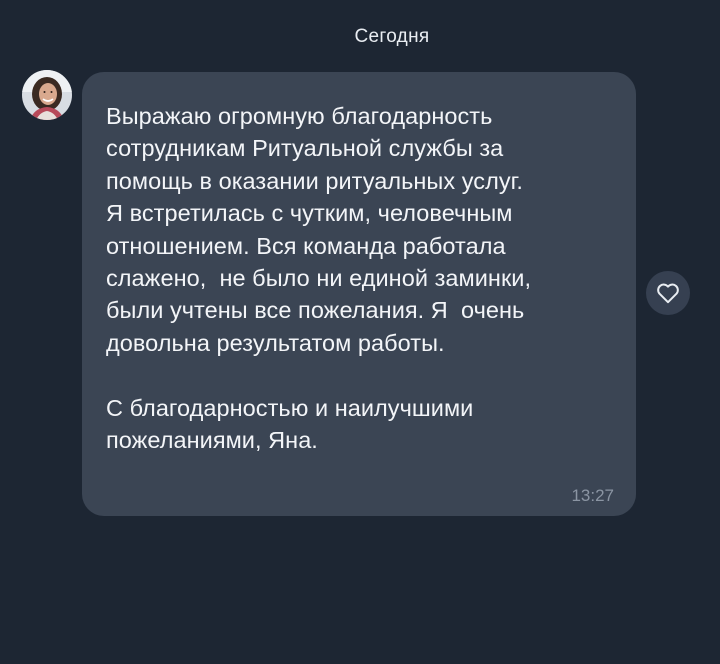  What do you see at coordinates (392, 36) in the screenshot?
I see `date-separator: Сегодня` at bounding box center [392, 36].